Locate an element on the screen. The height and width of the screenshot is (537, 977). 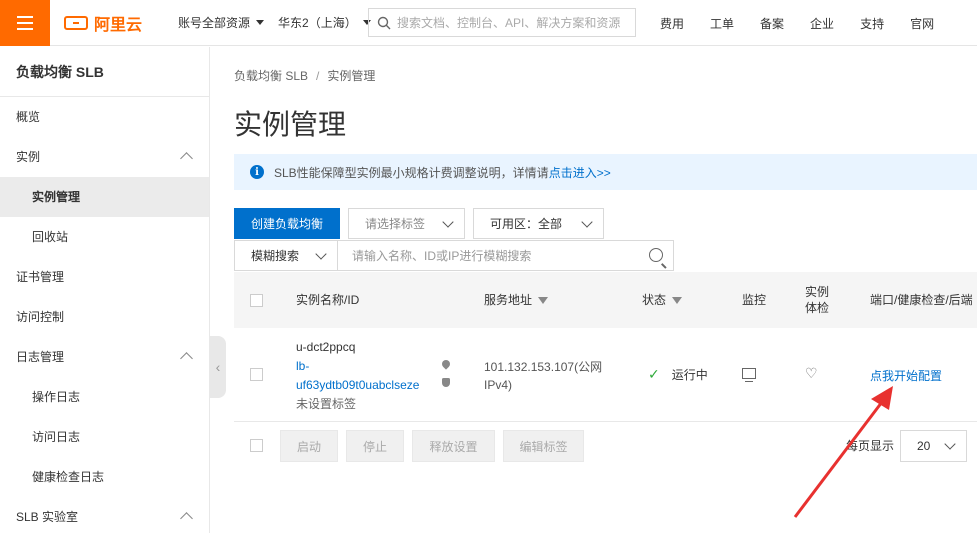
breadcrumb-item-slb: 负载均衡 SLB is located at coordinates (271, 76).